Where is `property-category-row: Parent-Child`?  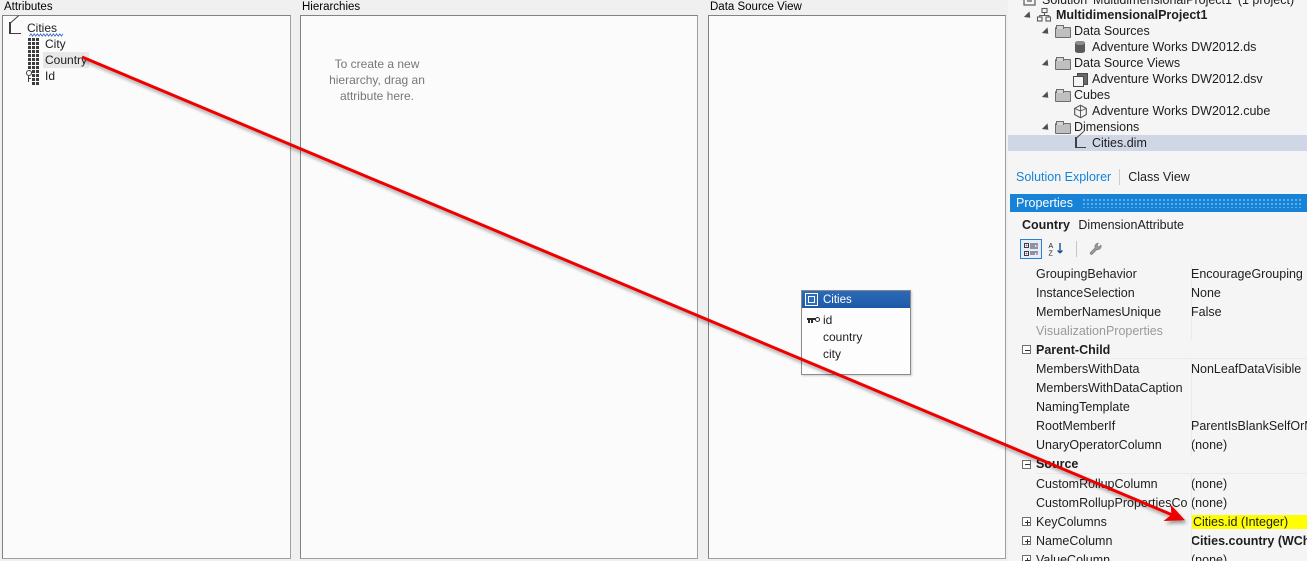
property-category-row: Parent-Child is located at coordinates (1163, 350).